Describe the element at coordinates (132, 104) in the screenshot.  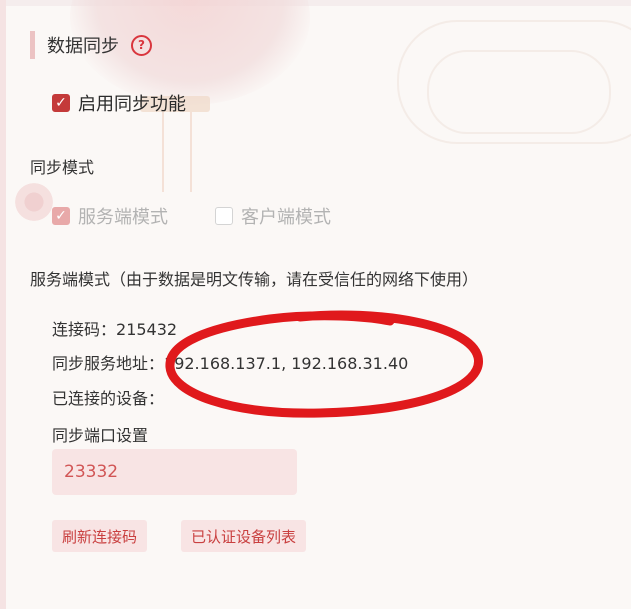
I see `enable-sync-label: 启用同步功能` at that location.